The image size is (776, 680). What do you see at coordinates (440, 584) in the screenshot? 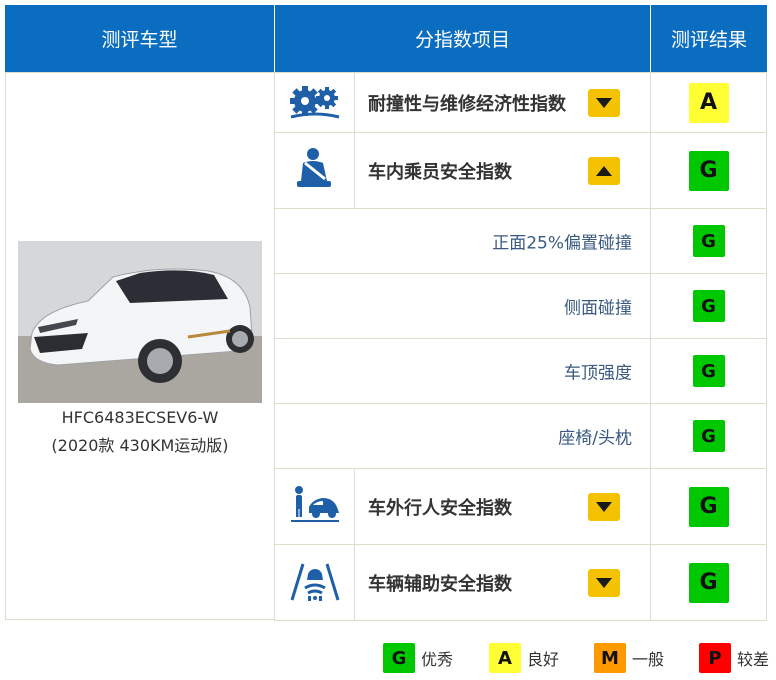
I see `index-label: 车辆辅助安全指数` at bounding box center [440, 584].